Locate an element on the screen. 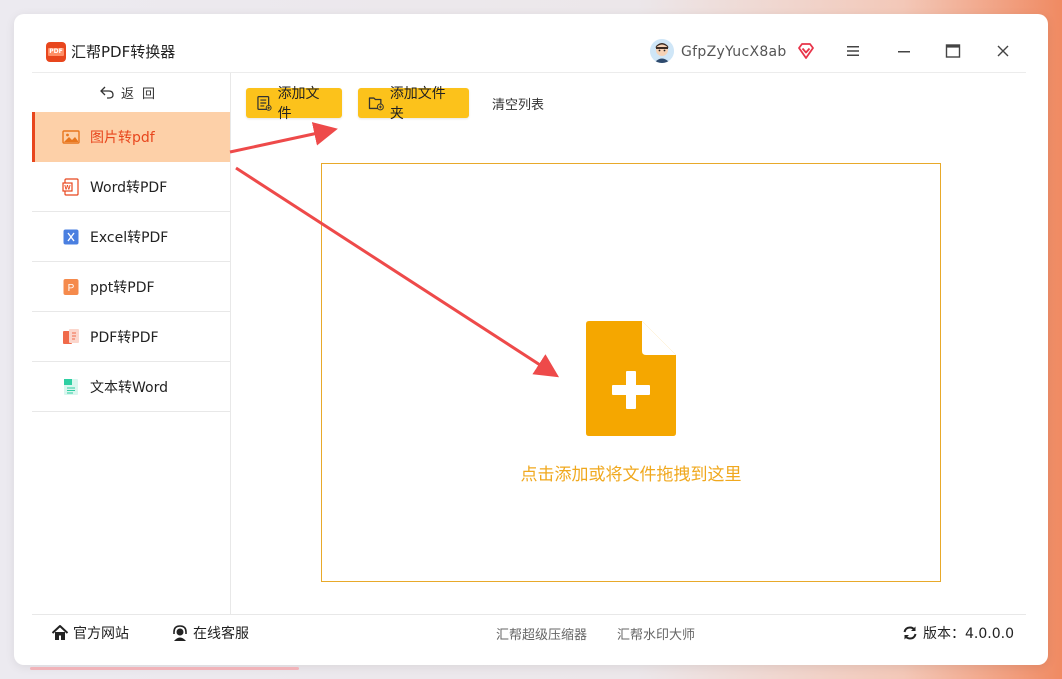 The image size is (1062, 679). svg-text: P is located at coordinates (71, 288).